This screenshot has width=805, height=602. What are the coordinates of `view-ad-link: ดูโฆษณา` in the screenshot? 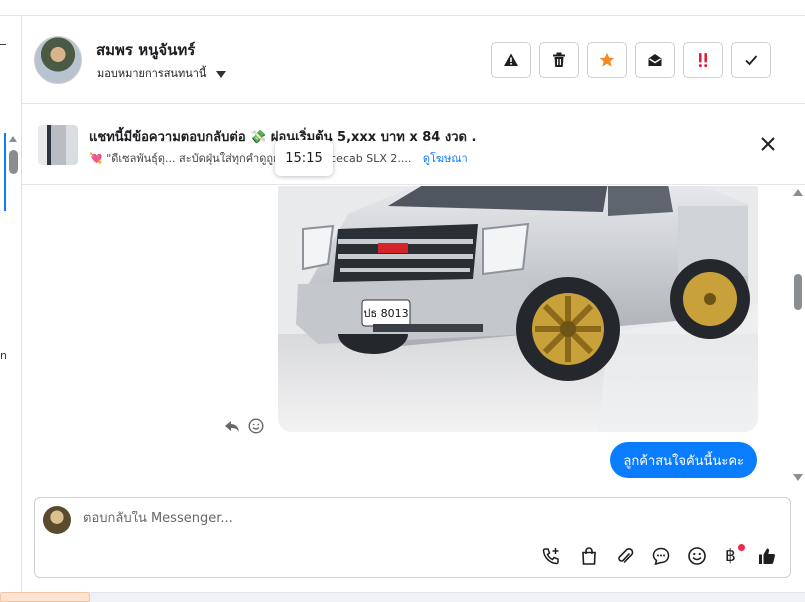 It's located at (445, 158).